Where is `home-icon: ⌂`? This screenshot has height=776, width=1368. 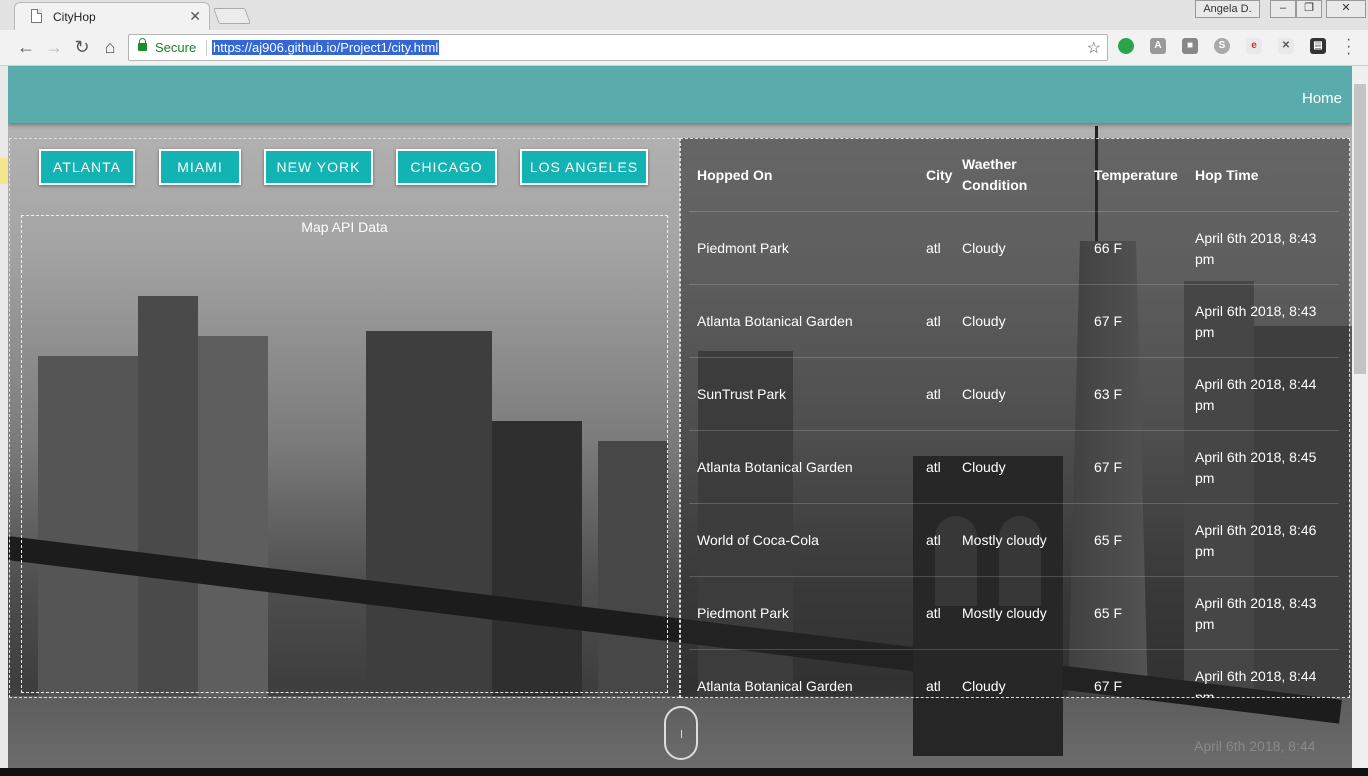
home-icon: ⌂ is located at coordinates (110, 47).